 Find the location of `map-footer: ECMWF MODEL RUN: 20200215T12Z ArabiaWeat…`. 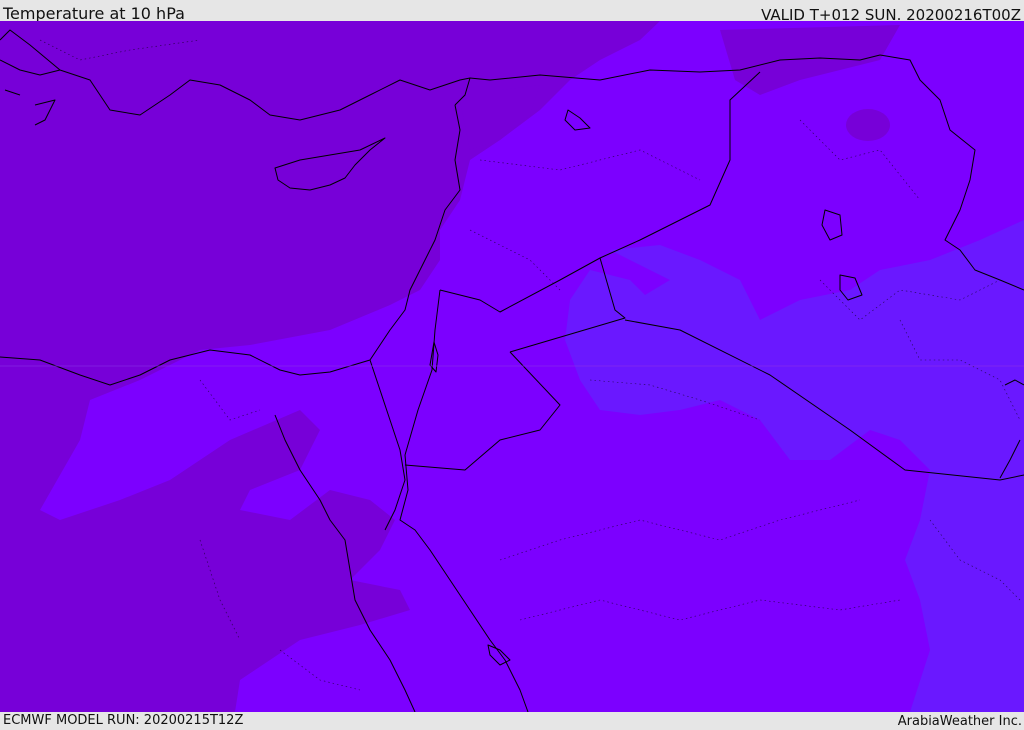

map-footer: ECMWF MODEL RUN: 20200215T12Z ArabiaWeat… is located at coordinates (512, 720).